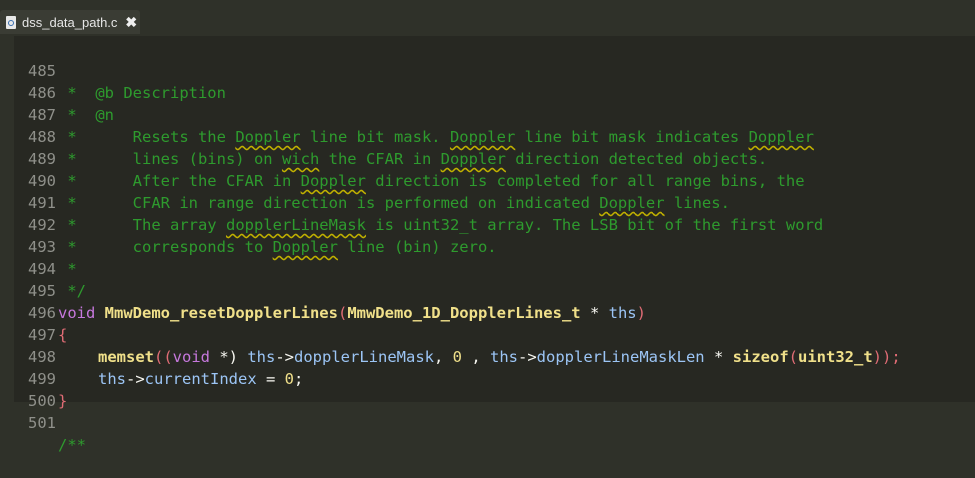  Describe the element at coordinates (487, 92) in the screenshot. I see `code-line: 486 * @n` at that location.